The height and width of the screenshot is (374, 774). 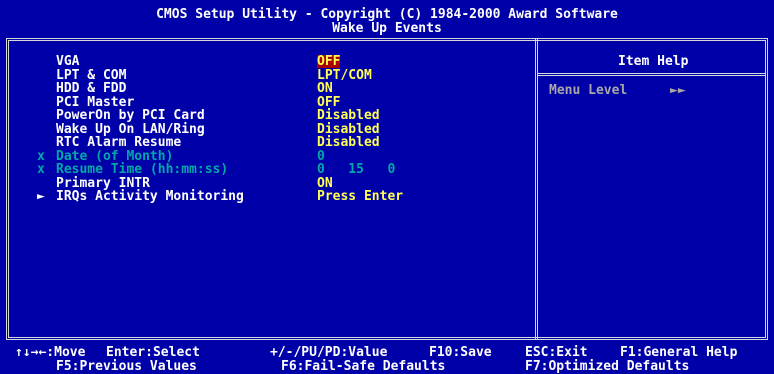 What do you see at coordinates (360, 196) in the screenshot?
I see `setting-value: Press Enter` at bounding box center [360, 196].